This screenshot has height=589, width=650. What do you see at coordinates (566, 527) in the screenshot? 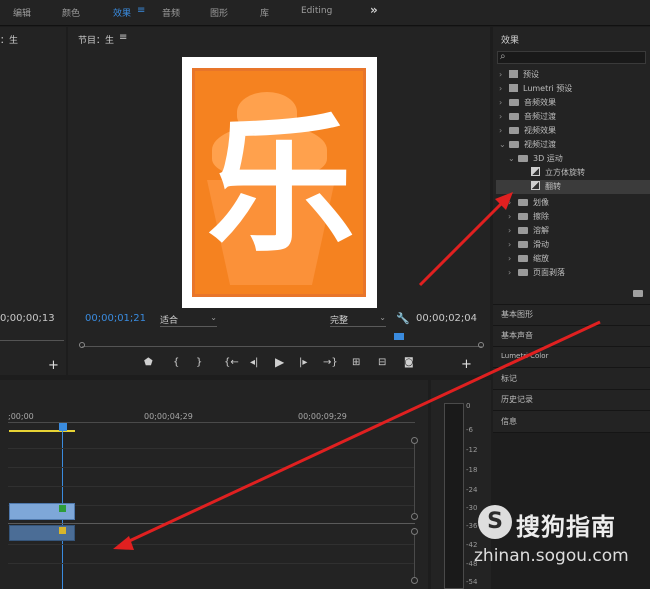
I see `watermark-brand: 搜狗指南` at bounding box center [566, 527].